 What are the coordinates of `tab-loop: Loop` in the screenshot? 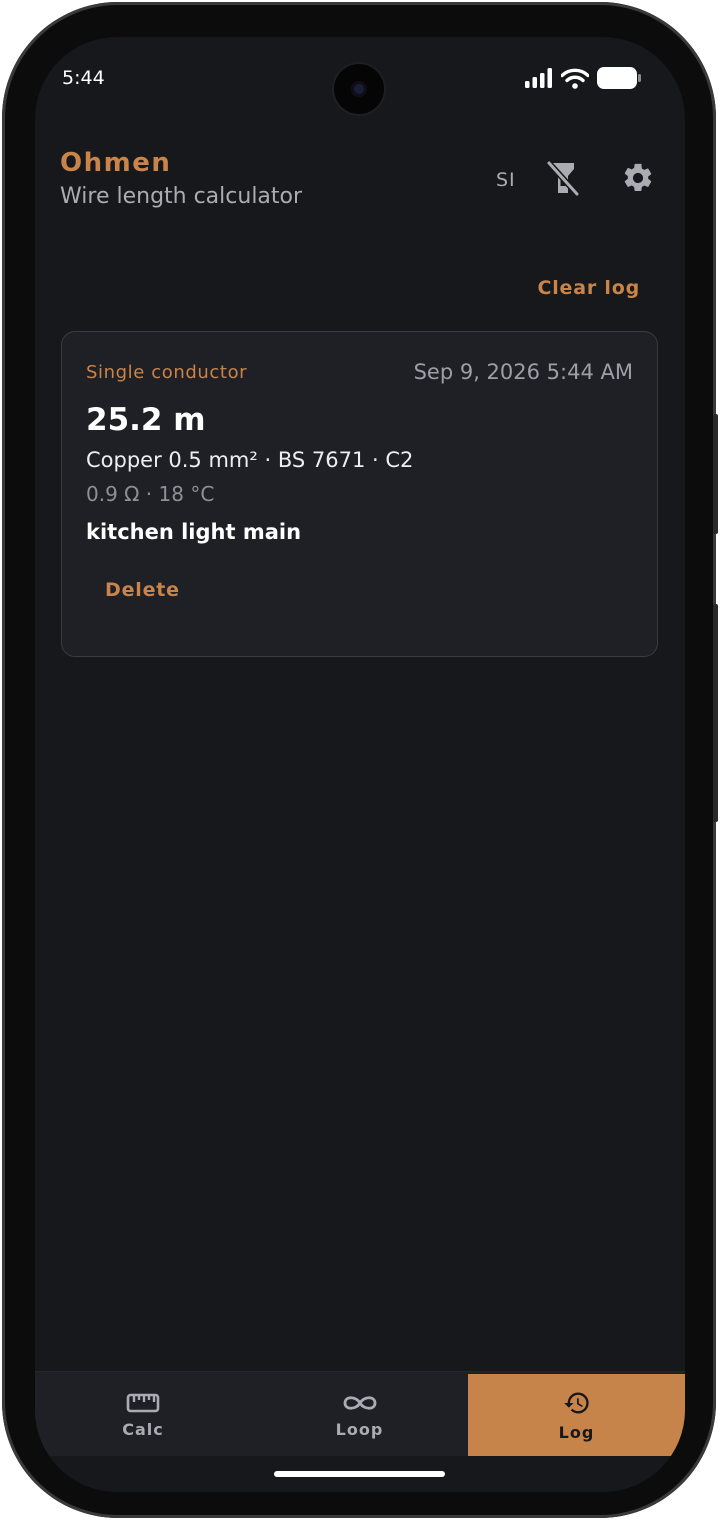 It's located at (359, 1415).